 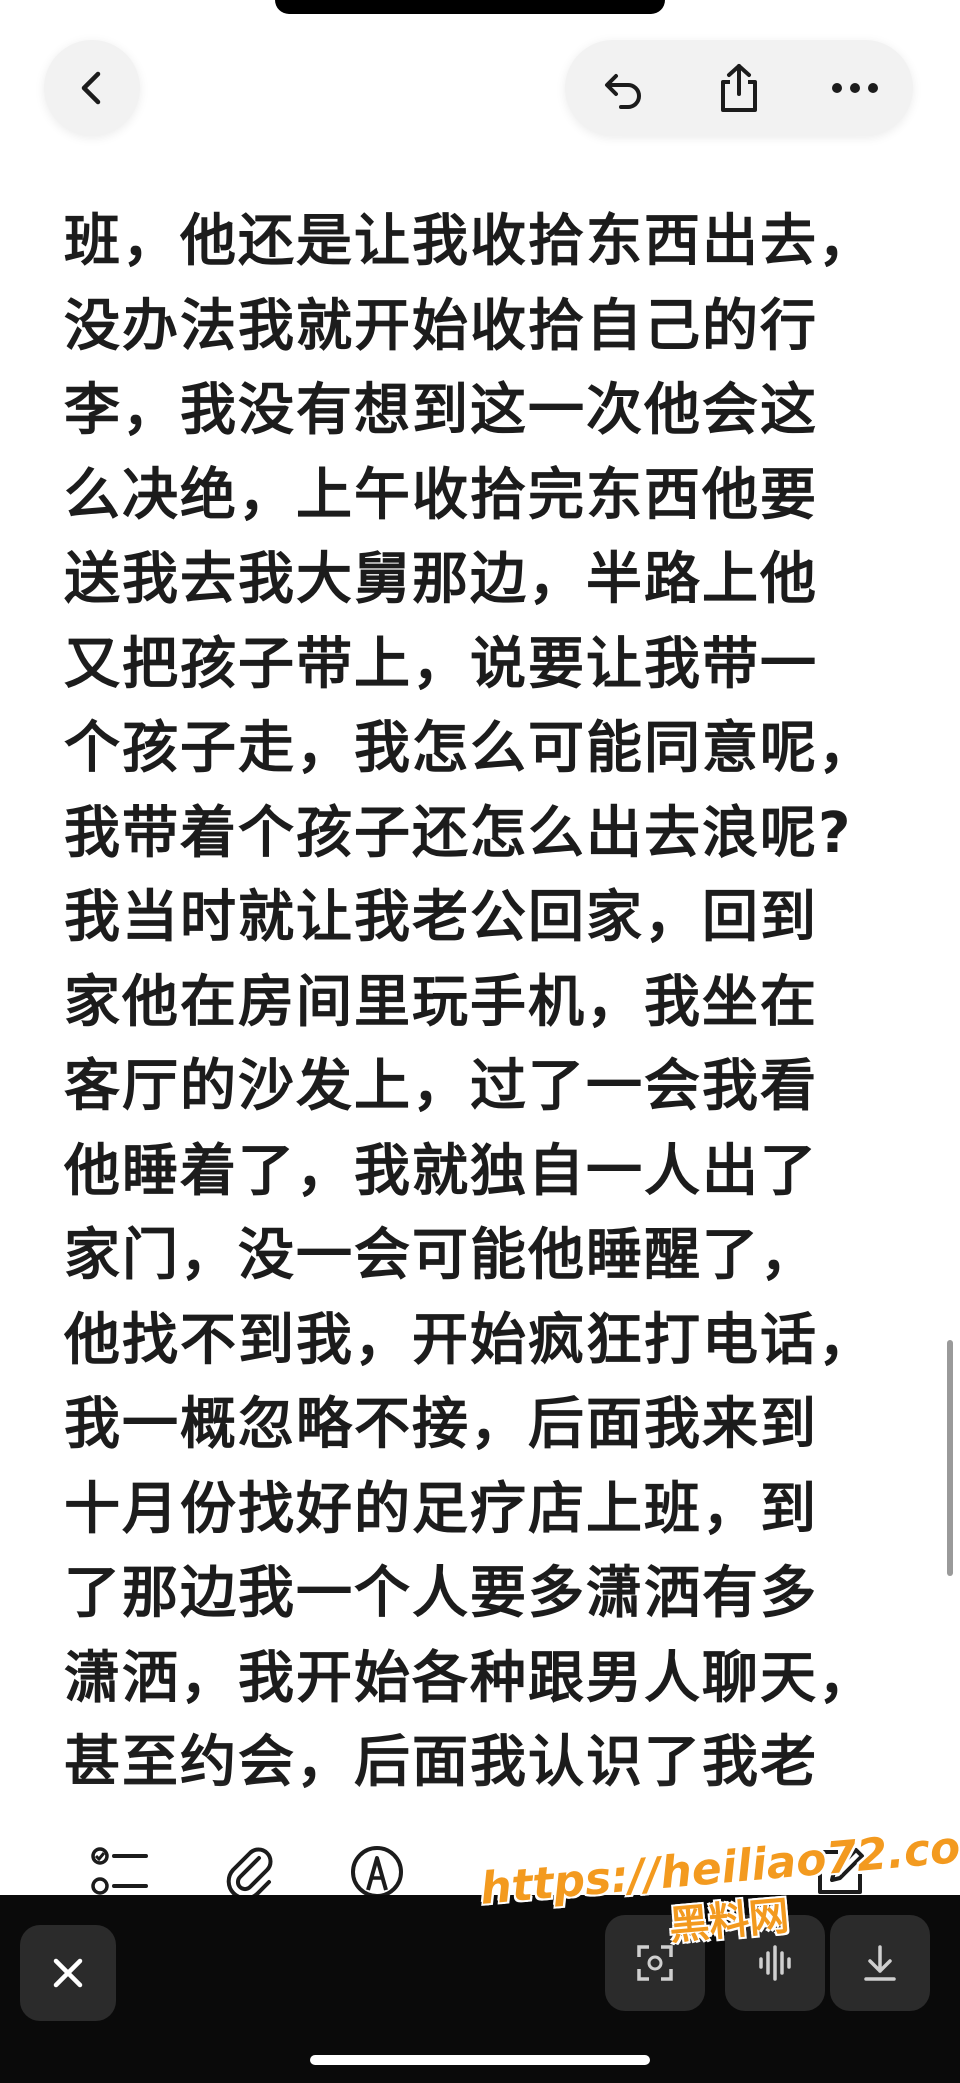 What do you see at coordinates (441, 410) in the screenshot?
I see `note-line: 李，我没有想到这一次他会这` at bounding box center [441, 410].